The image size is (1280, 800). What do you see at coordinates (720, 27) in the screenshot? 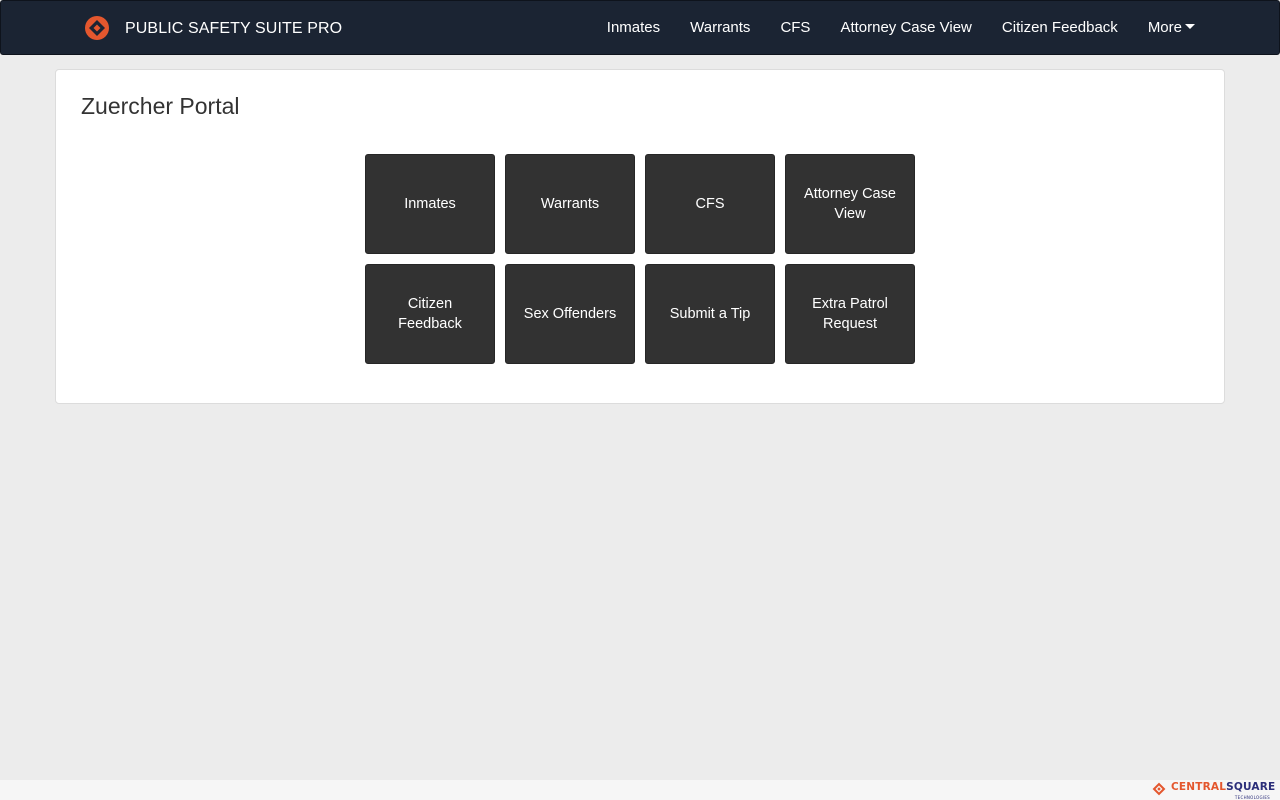
I see `nav-item-warrants: Warrants` at bounding box center [720, 27].